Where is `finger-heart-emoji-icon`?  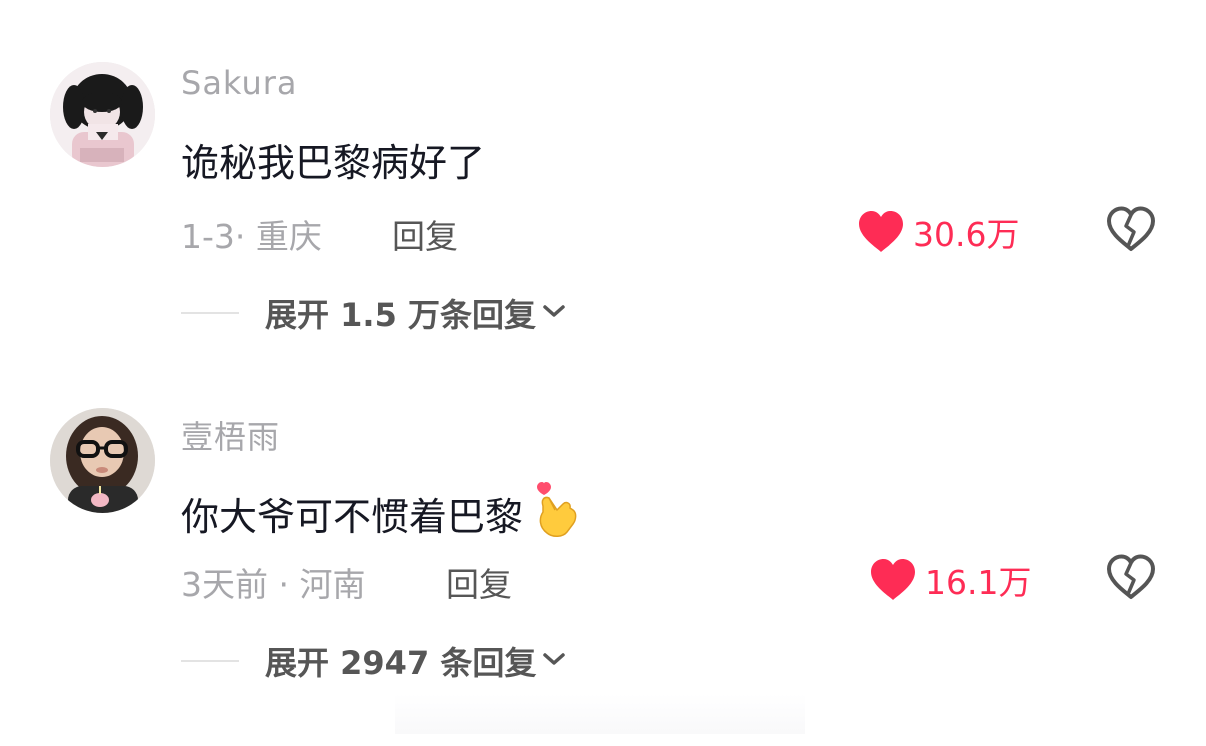 finger-heart-emoji-icon is located at coordinates (556, 513).